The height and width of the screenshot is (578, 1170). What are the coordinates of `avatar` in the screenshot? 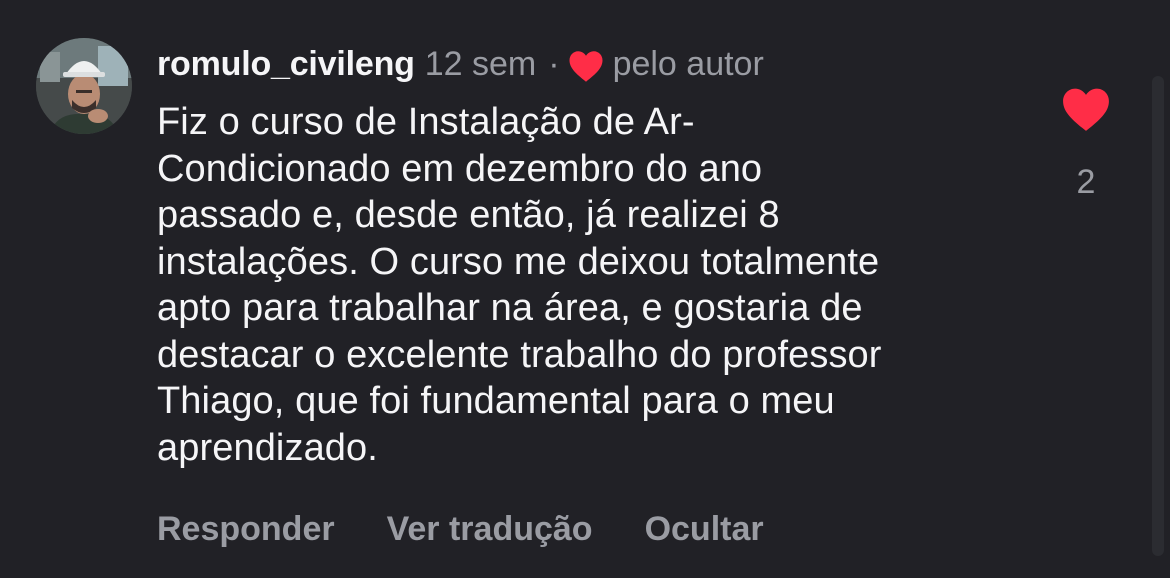 It's located at (84, 86).